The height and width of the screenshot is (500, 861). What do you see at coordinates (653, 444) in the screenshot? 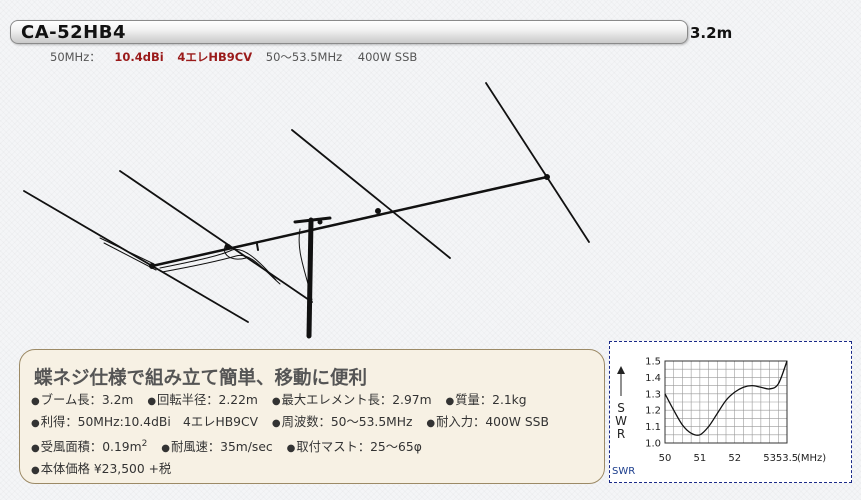
I see `y-tick-label: 1.0` at bounding box center [653, 444].